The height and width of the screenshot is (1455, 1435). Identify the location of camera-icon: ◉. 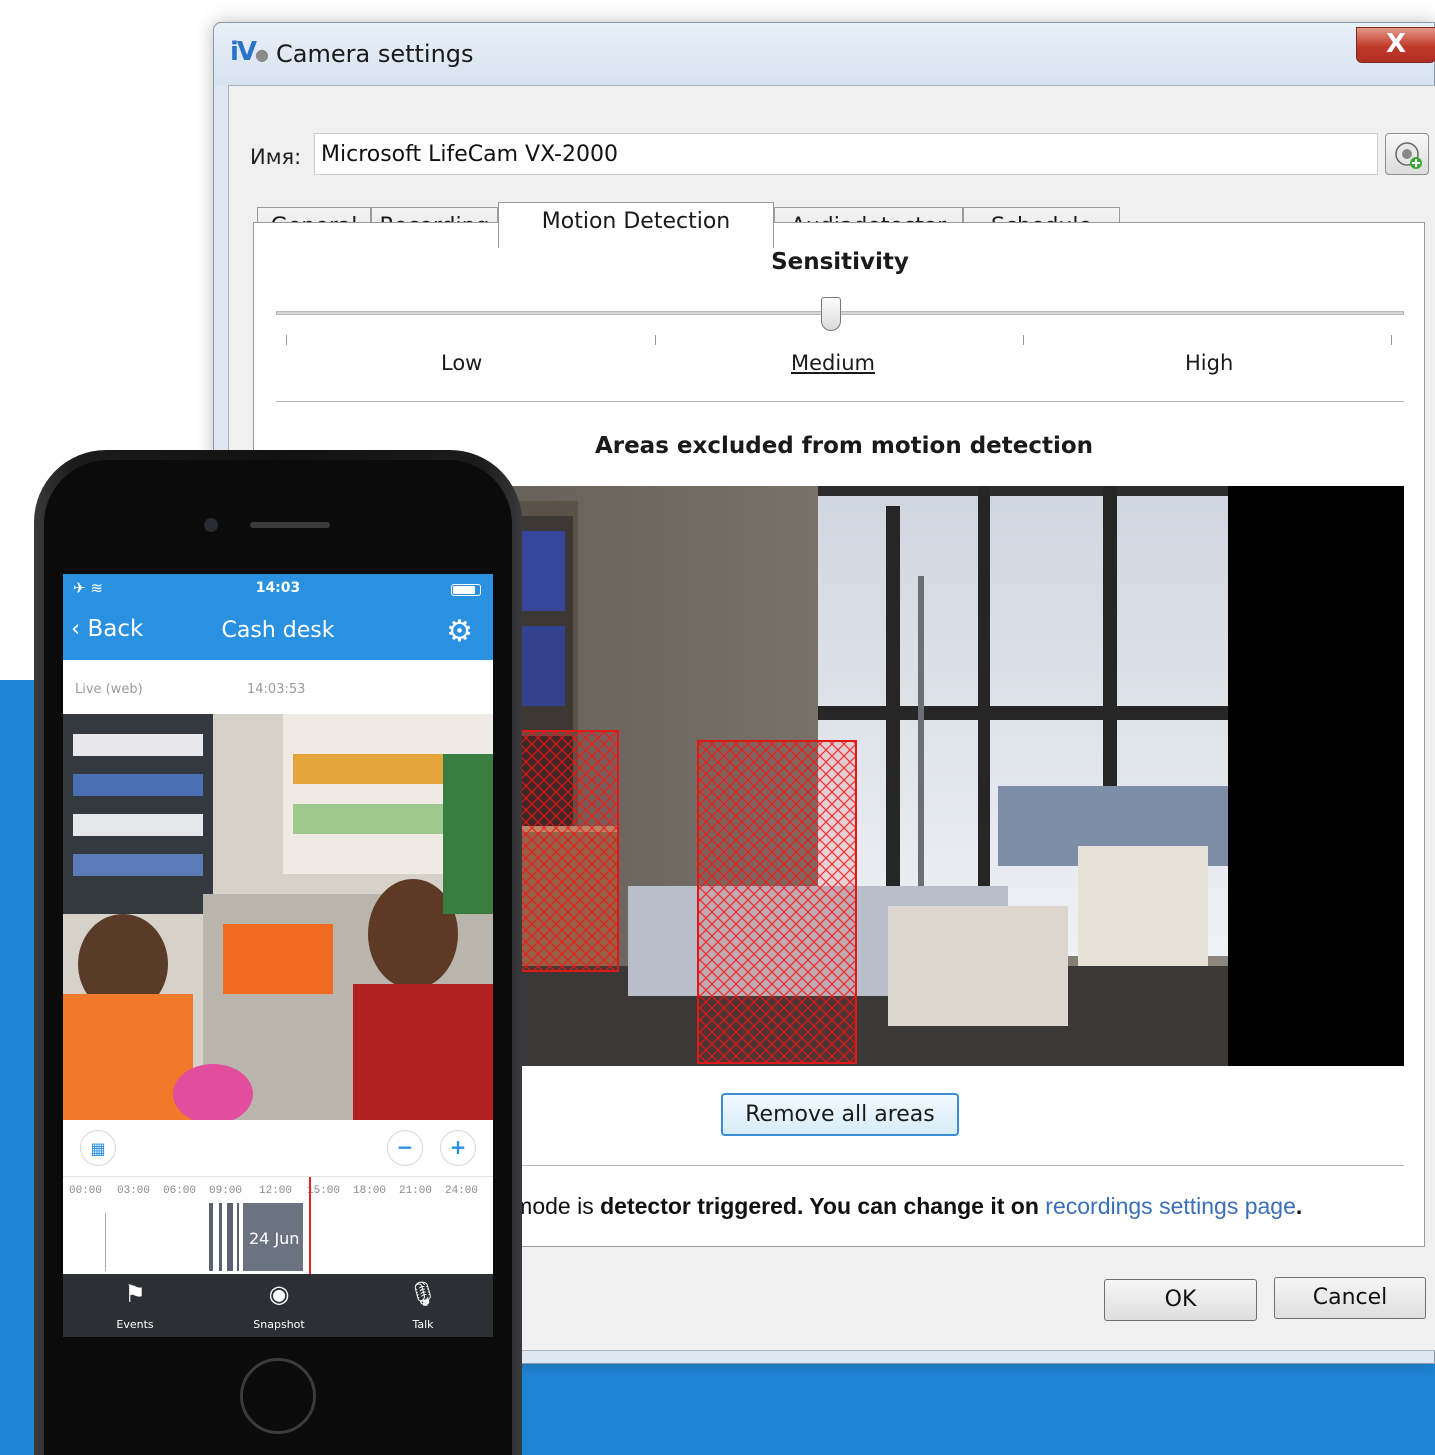
(279, 1294).